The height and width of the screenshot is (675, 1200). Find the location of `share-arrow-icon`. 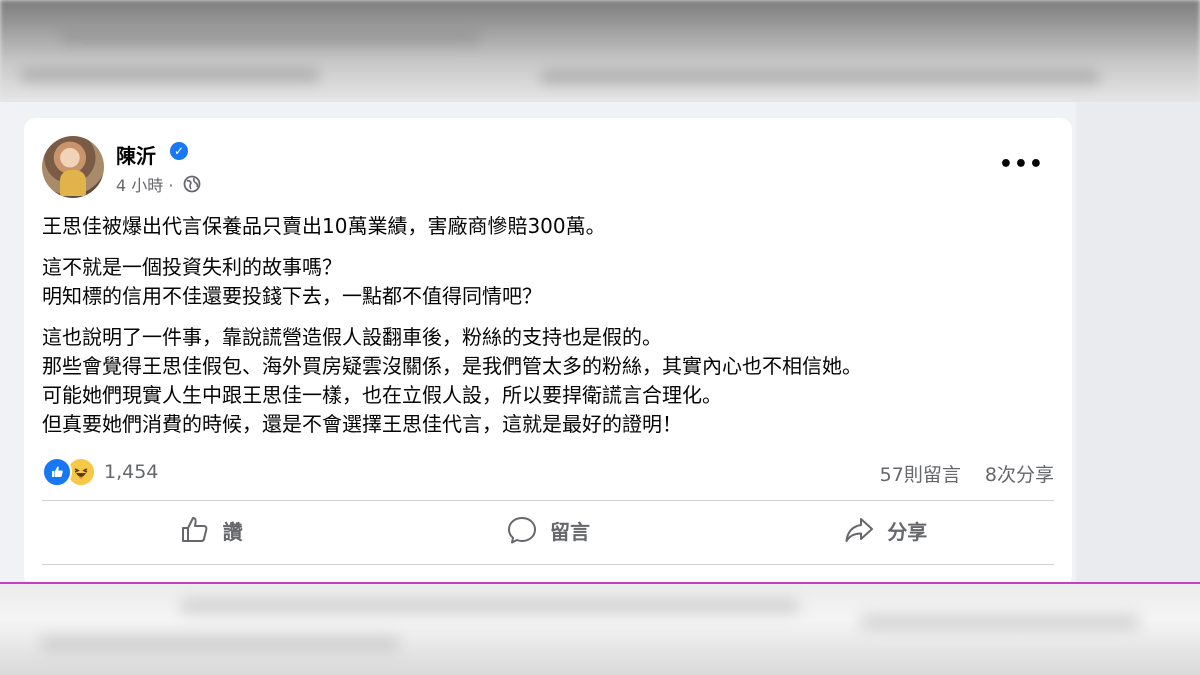

share-arrow-icon is located at coordinates (859, 530).